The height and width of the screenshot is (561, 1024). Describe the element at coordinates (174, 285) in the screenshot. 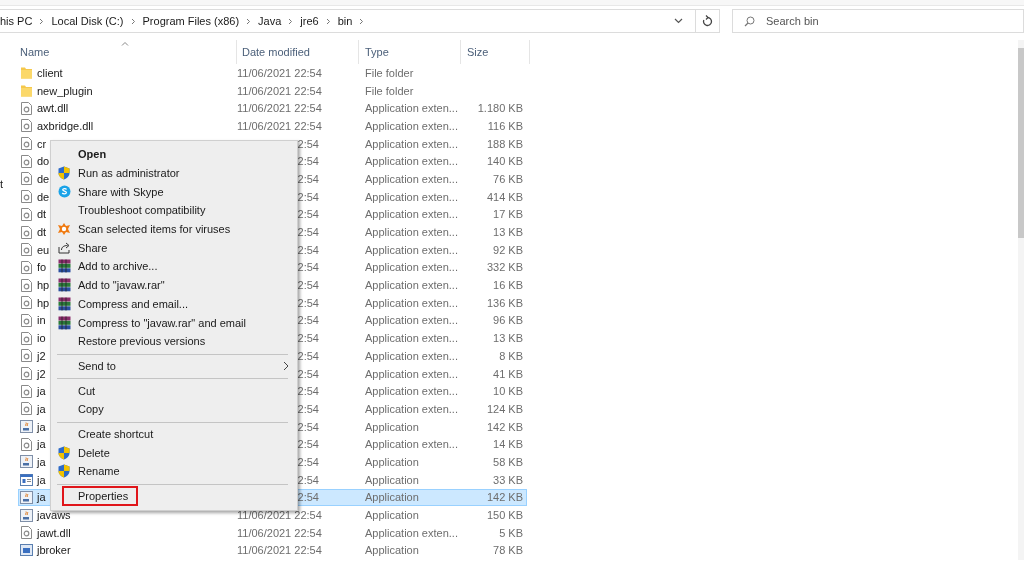

I see `menu-item: Add to "javaw.rar"` at that location.